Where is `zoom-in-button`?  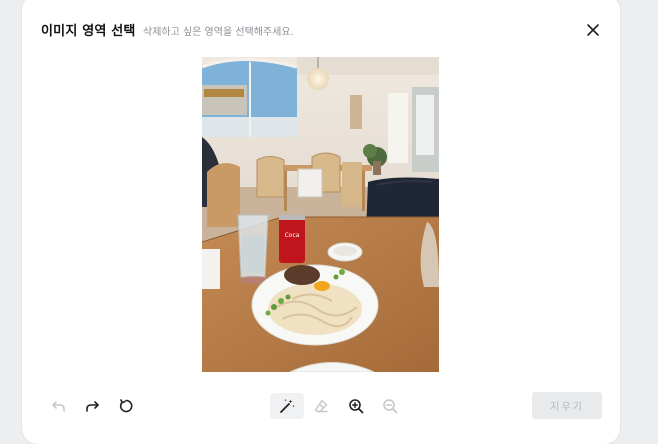 zoom-in-button is located at coordinates (356, 406).